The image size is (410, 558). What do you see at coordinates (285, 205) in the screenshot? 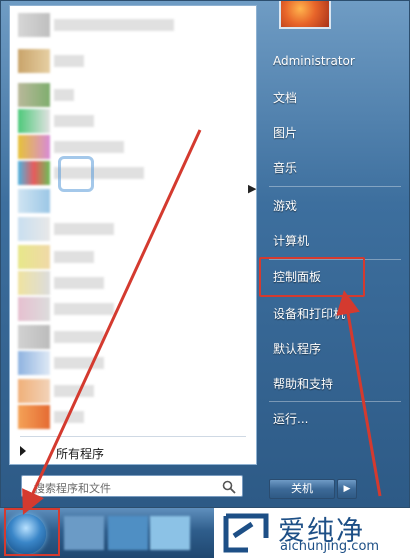
I see `right-item-games: 游戏` at bounding box center [285, 205].